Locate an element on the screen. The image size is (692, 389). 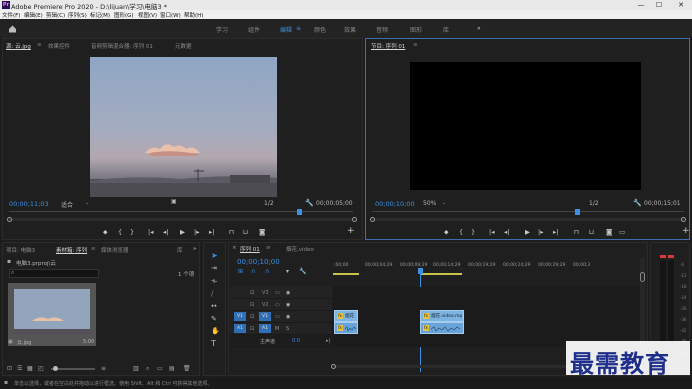
bin-tab-menu-icon: ≡ is located at coordinates (93, 249).